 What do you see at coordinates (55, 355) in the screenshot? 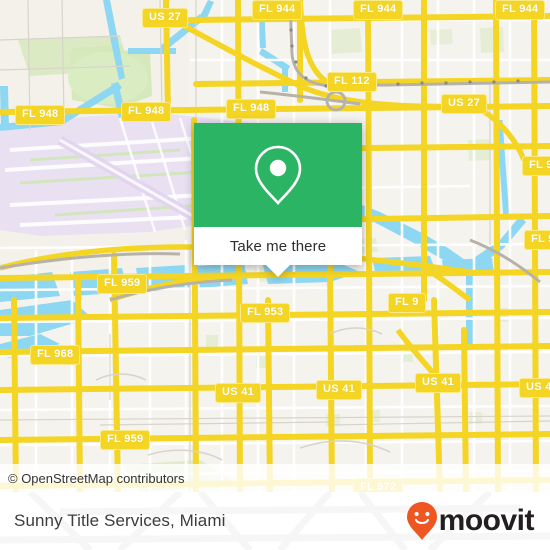
I see `road-shield: FL 968` at bounding box center [55, 355].